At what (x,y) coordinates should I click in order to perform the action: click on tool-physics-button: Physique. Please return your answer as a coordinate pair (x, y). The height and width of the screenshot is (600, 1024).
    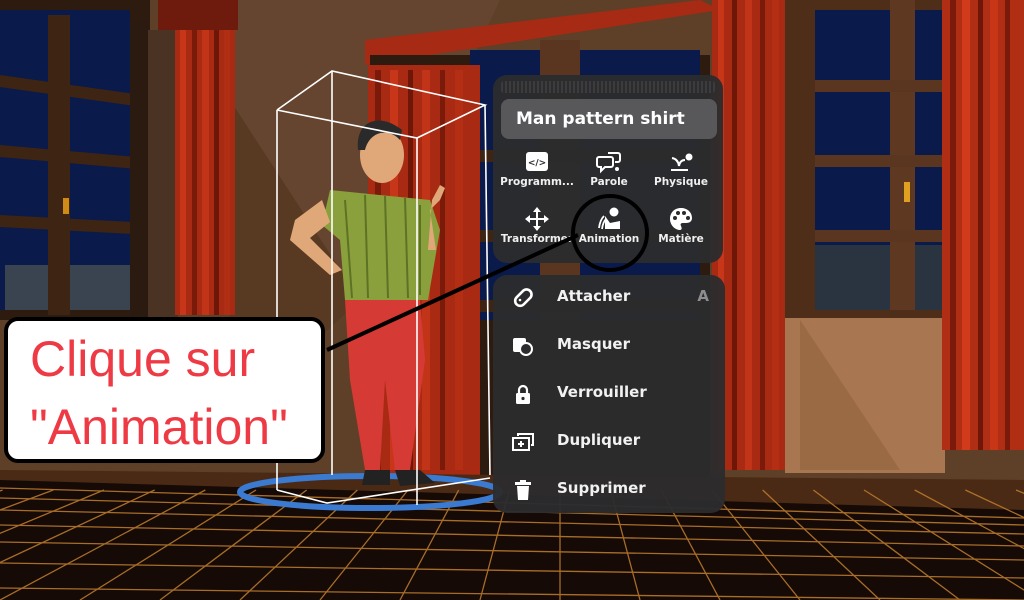
    Looking at the image, I should click on (681, 174).